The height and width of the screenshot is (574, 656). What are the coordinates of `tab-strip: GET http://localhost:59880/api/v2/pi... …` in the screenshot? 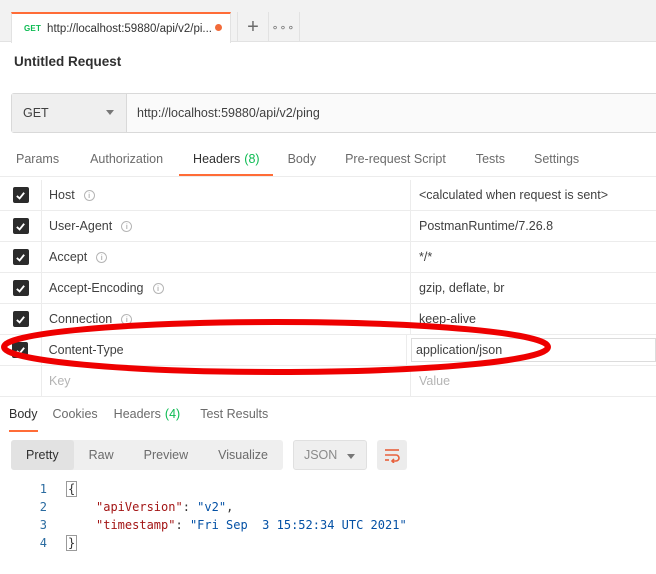 It's located at (328, 21).